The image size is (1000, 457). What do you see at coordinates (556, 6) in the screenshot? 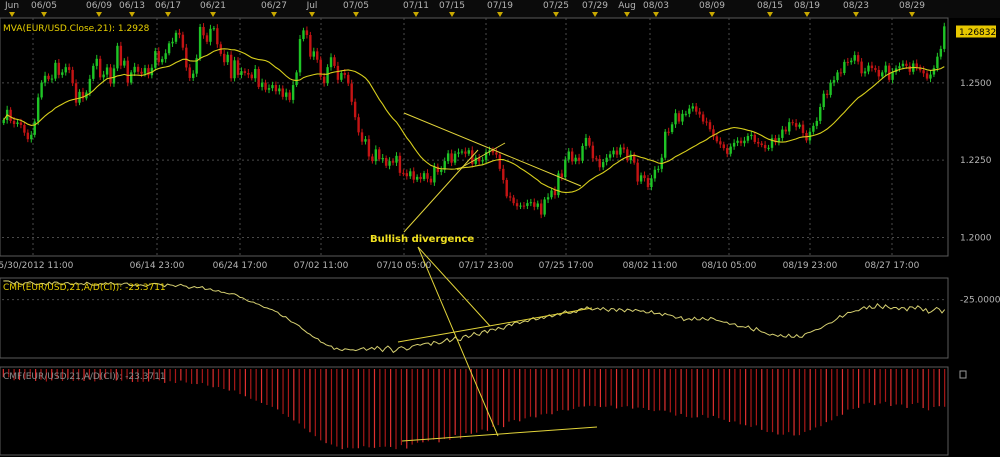
I see `top-date-label: 07/25` at bounding box center [556, 6].